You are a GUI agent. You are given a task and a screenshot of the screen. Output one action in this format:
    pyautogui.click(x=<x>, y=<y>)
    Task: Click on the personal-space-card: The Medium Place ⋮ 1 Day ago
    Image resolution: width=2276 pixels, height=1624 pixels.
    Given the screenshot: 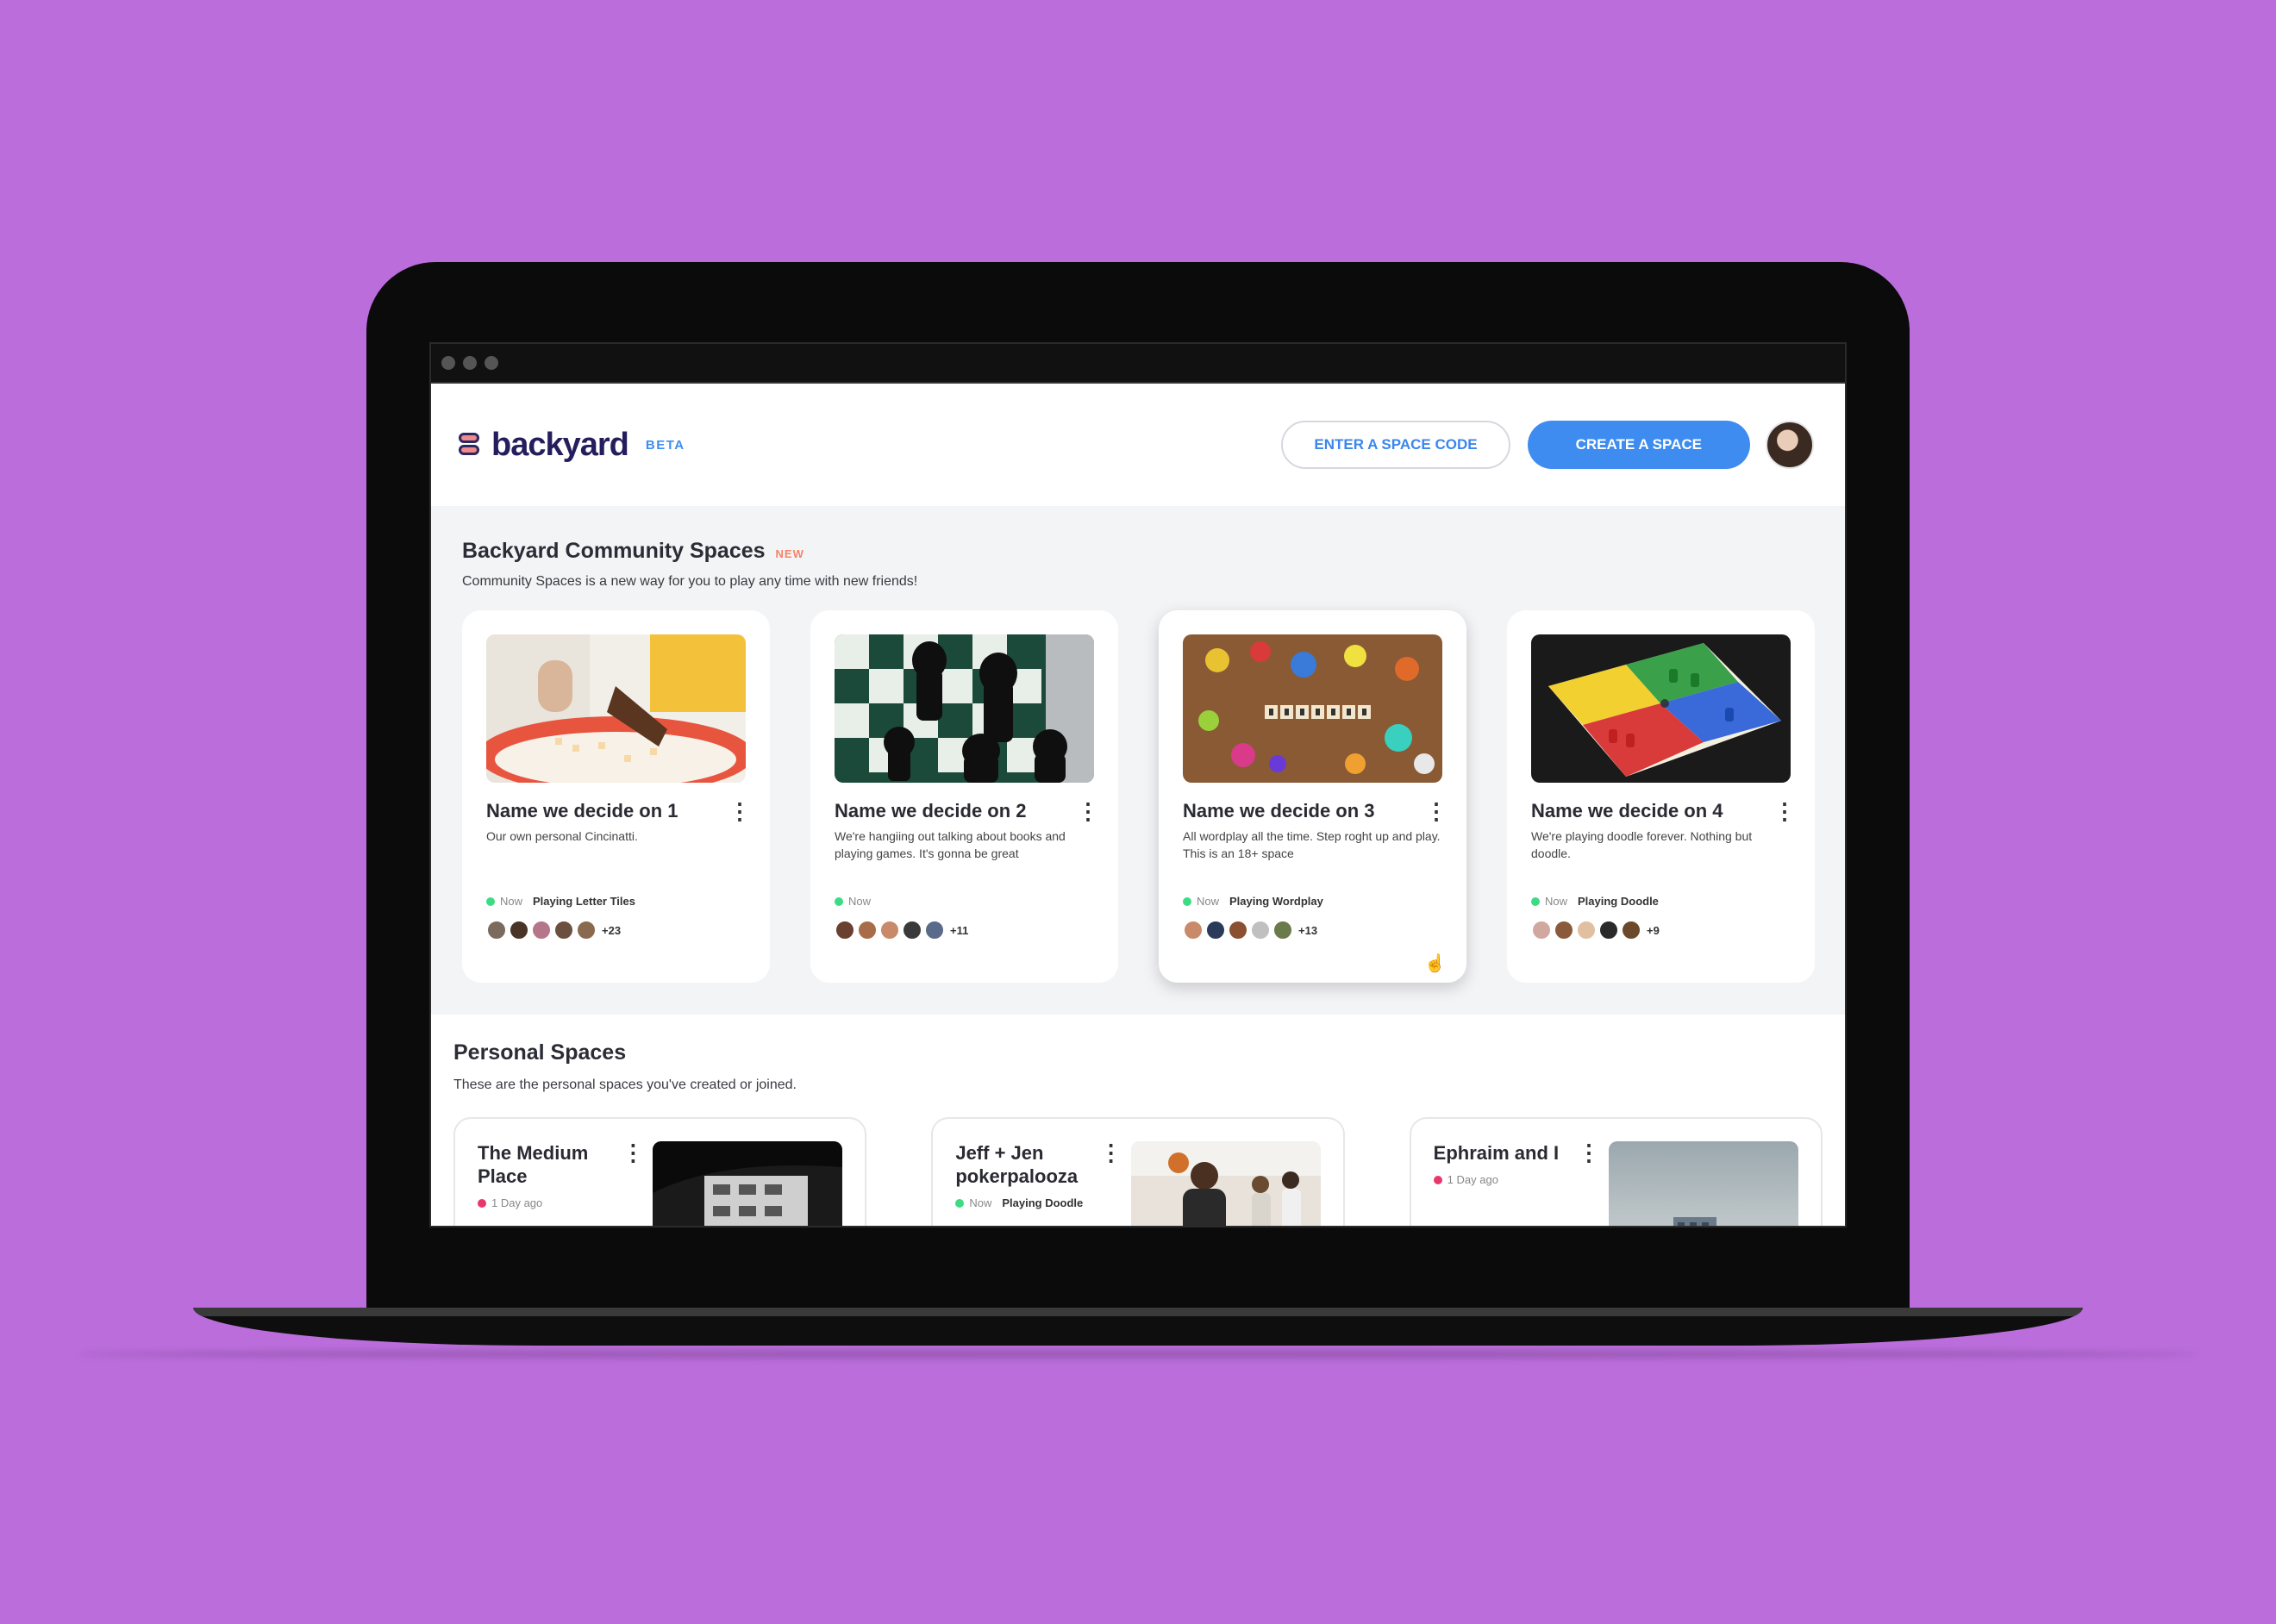 What is the action you would take?
    pyautogui.click(x=660, y=1172)
    